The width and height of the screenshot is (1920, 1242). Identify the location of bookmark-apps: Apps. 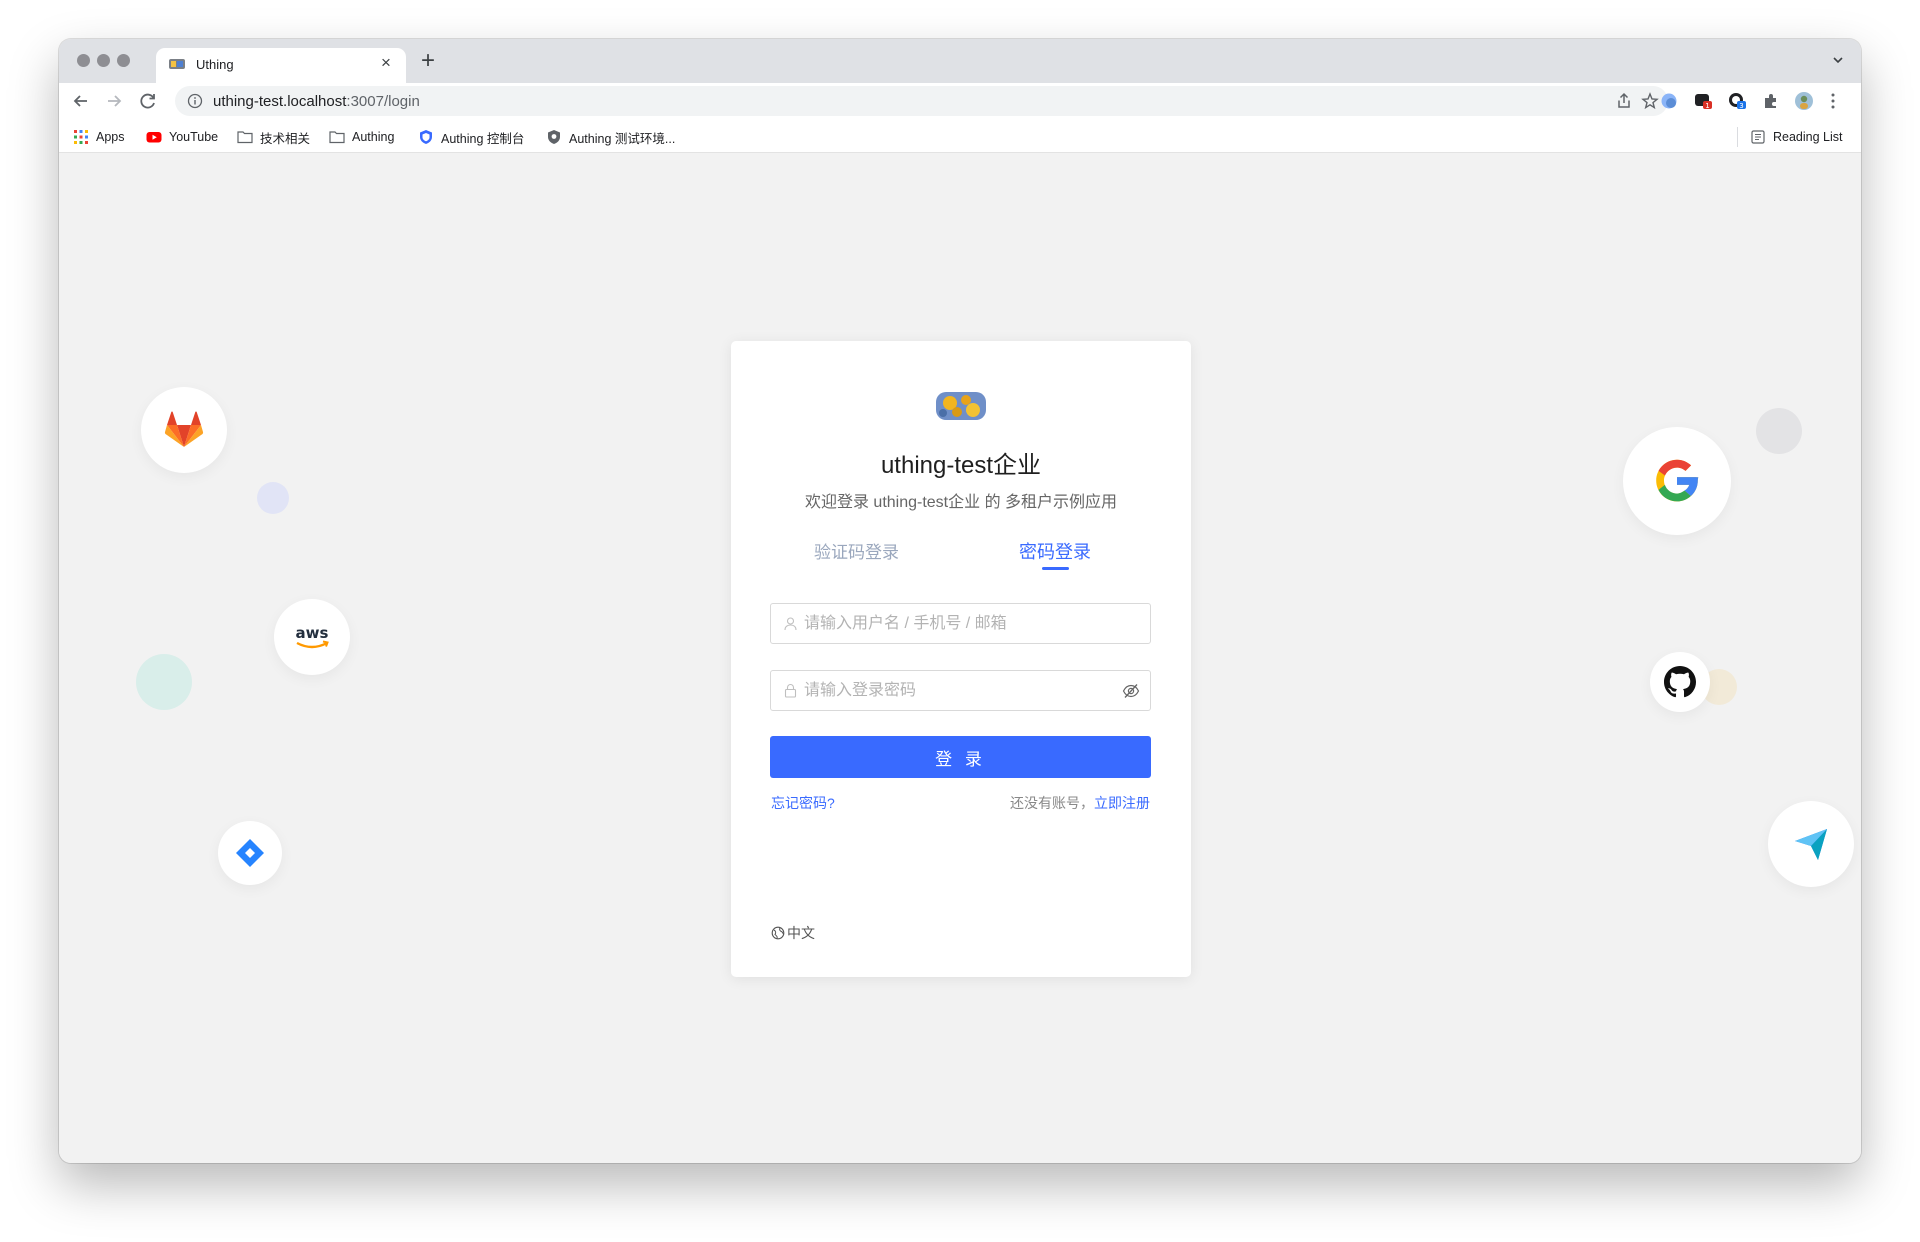
(99, 137).